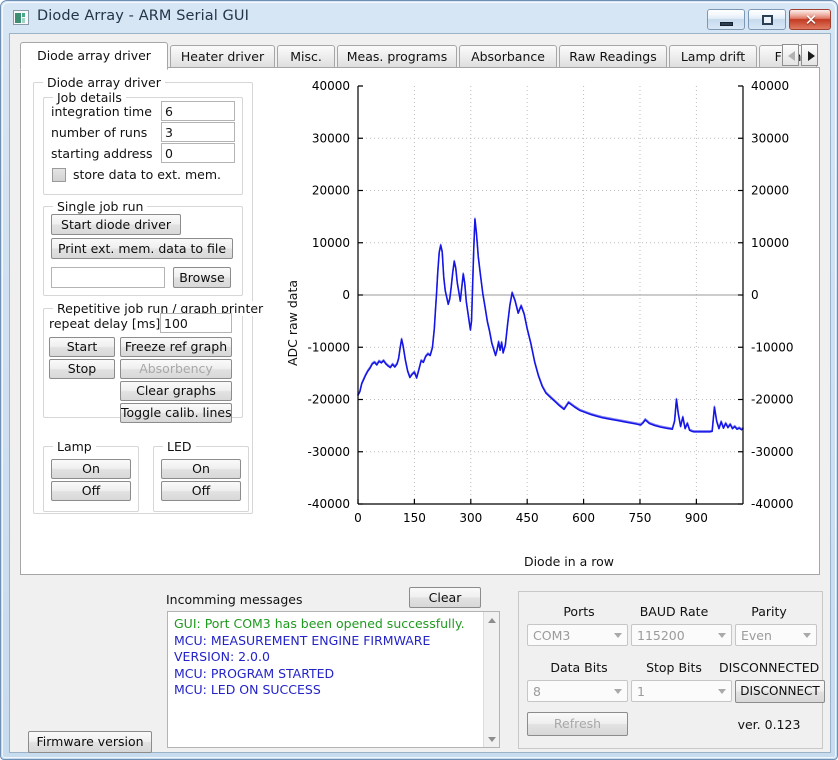 The image size is (838, 760). What do you see at coordinates (419, 17) in the screenshot?
I see `title-bar: Diode Array - ARM Serial GUI ✕` at bounding box center [419, 17].